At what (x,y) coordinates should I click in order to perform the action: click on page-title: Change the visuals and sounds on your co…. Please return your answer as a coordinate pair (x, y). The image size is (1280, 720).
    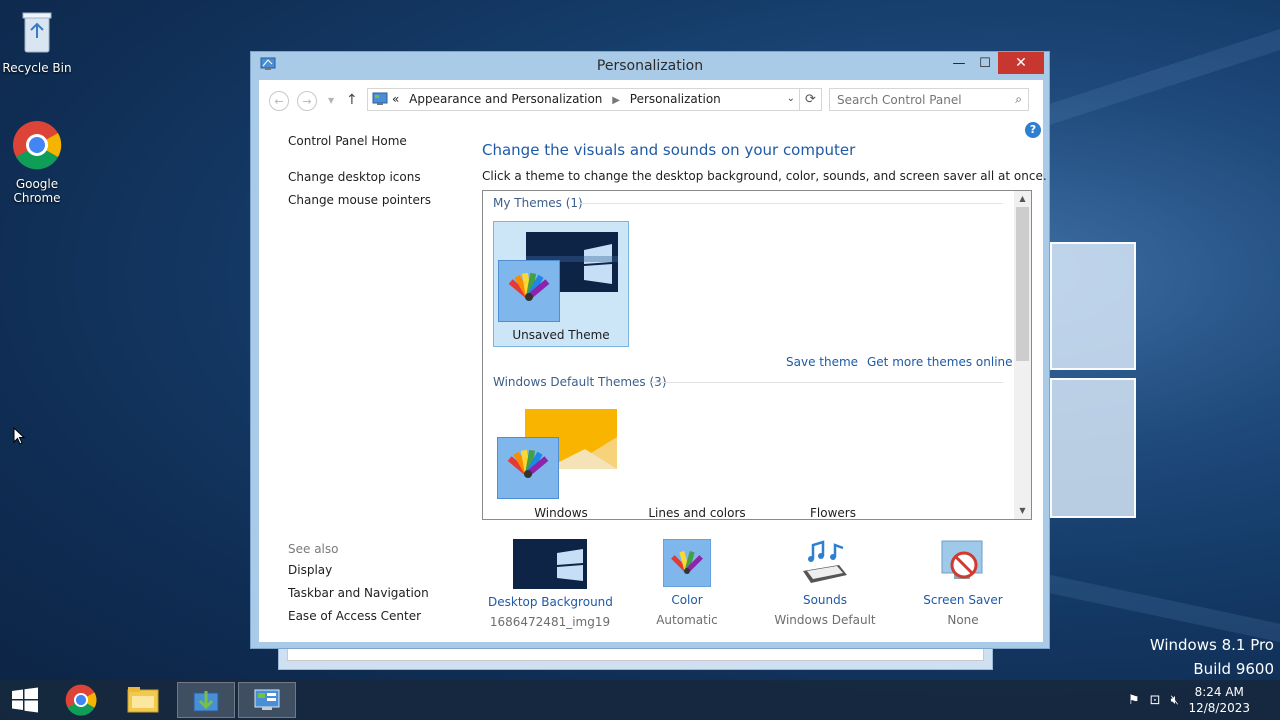
    Looking at the image, I should click on (669, 150).